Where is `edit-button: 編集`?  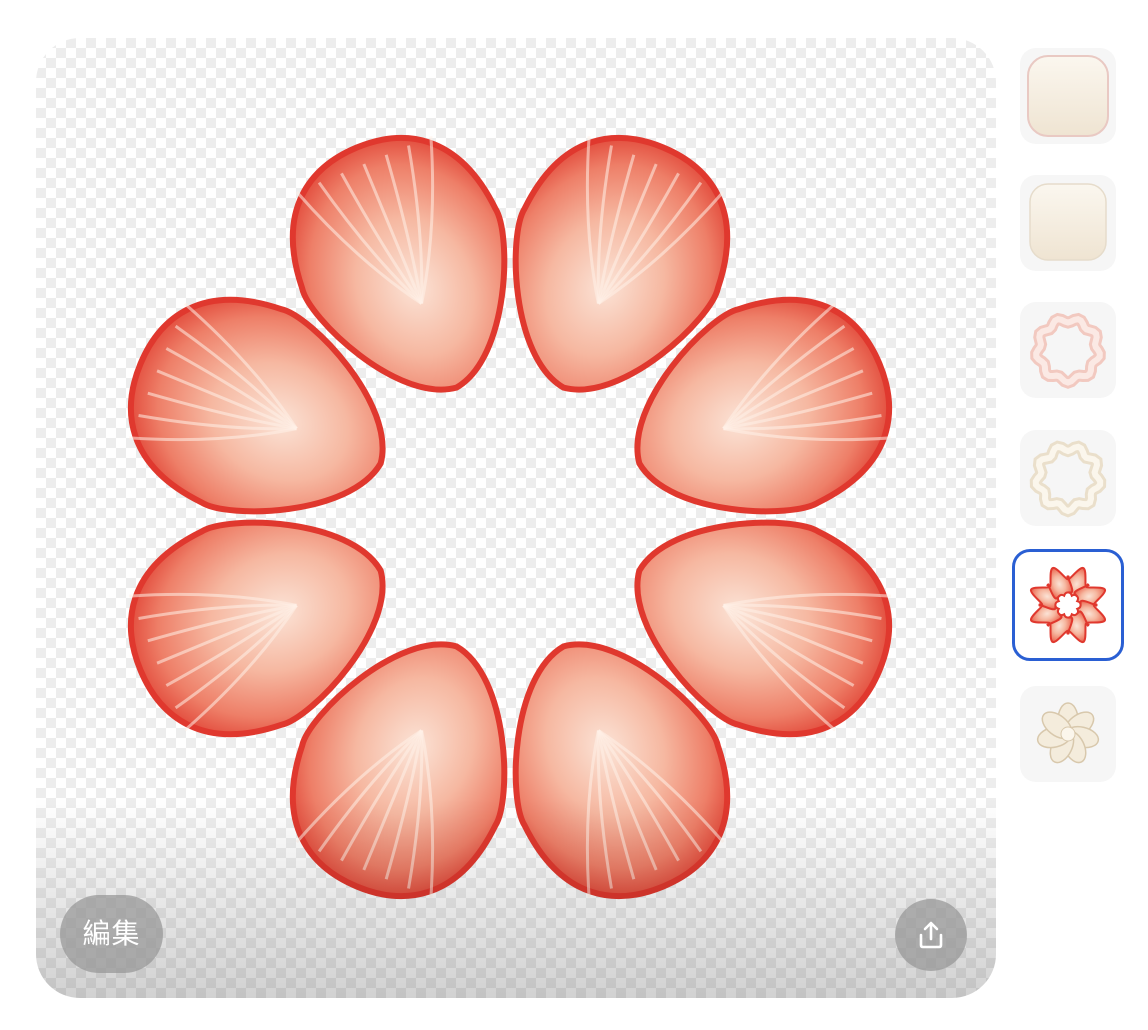
edit-button: 編集 is located at coordinates (111, 934).